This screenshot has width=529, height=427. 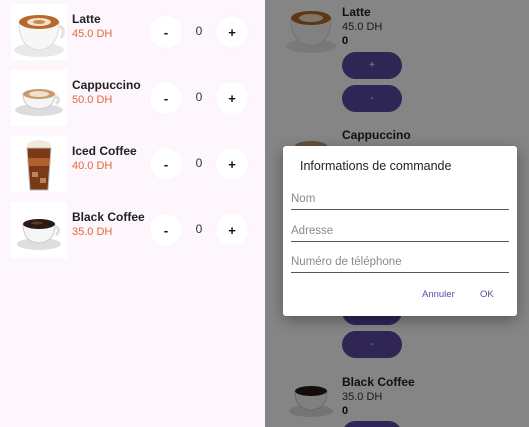 I want to click on item-name: Latte, so click(x=86, y=19).